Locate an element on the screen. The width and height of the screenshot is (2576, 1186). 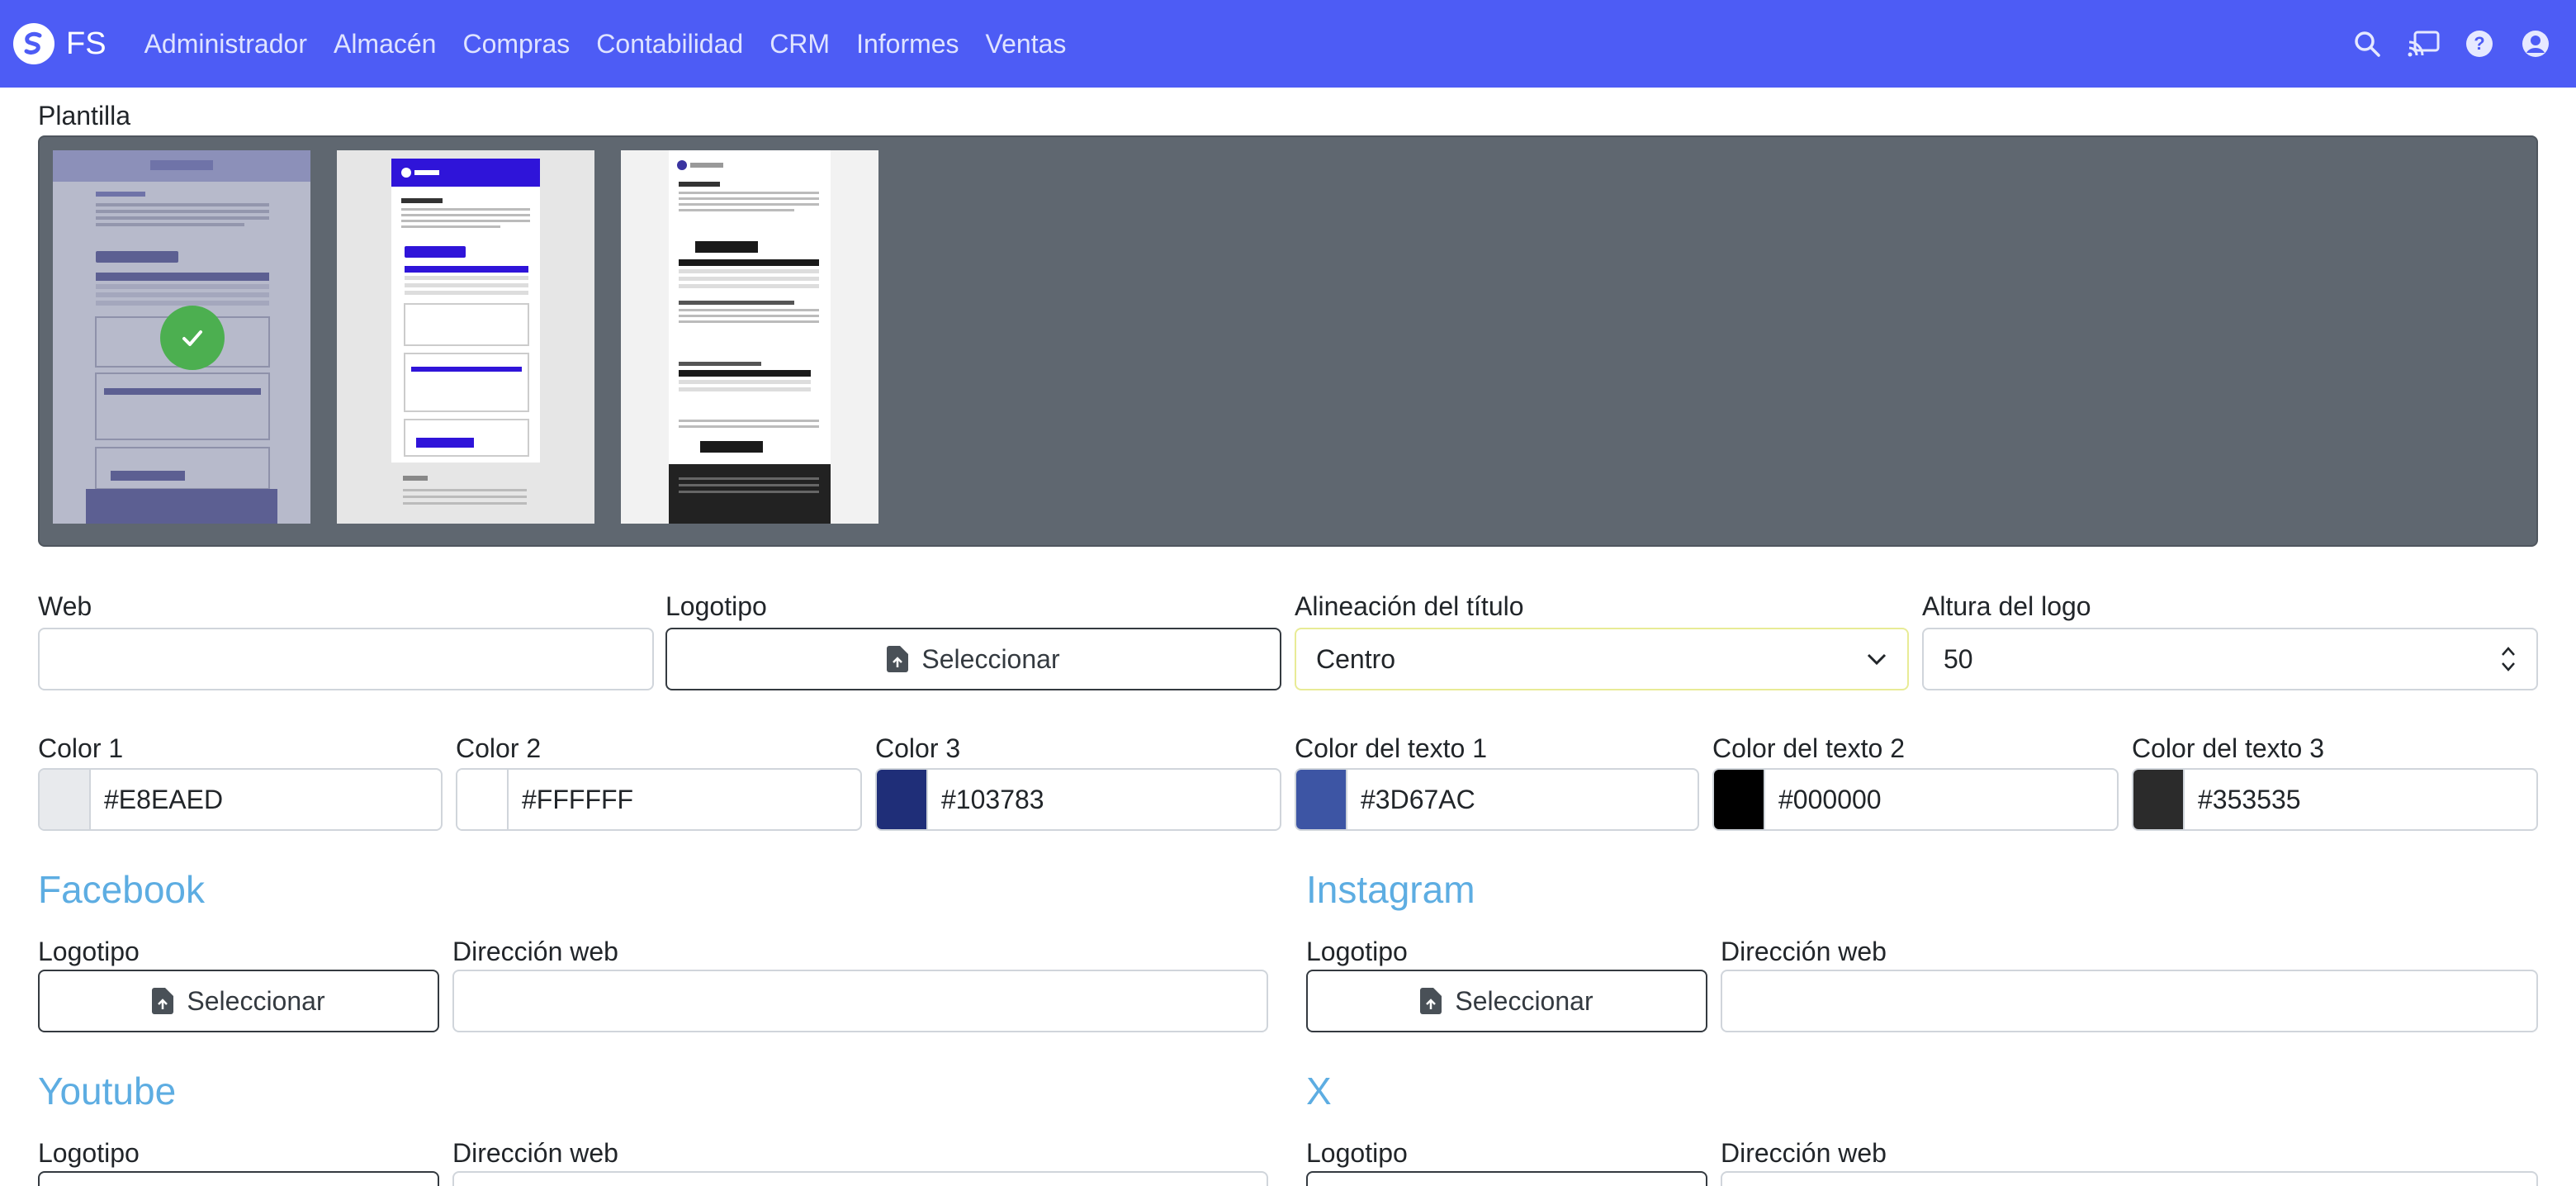
cast-icon is located at coordinates (2423, 44).